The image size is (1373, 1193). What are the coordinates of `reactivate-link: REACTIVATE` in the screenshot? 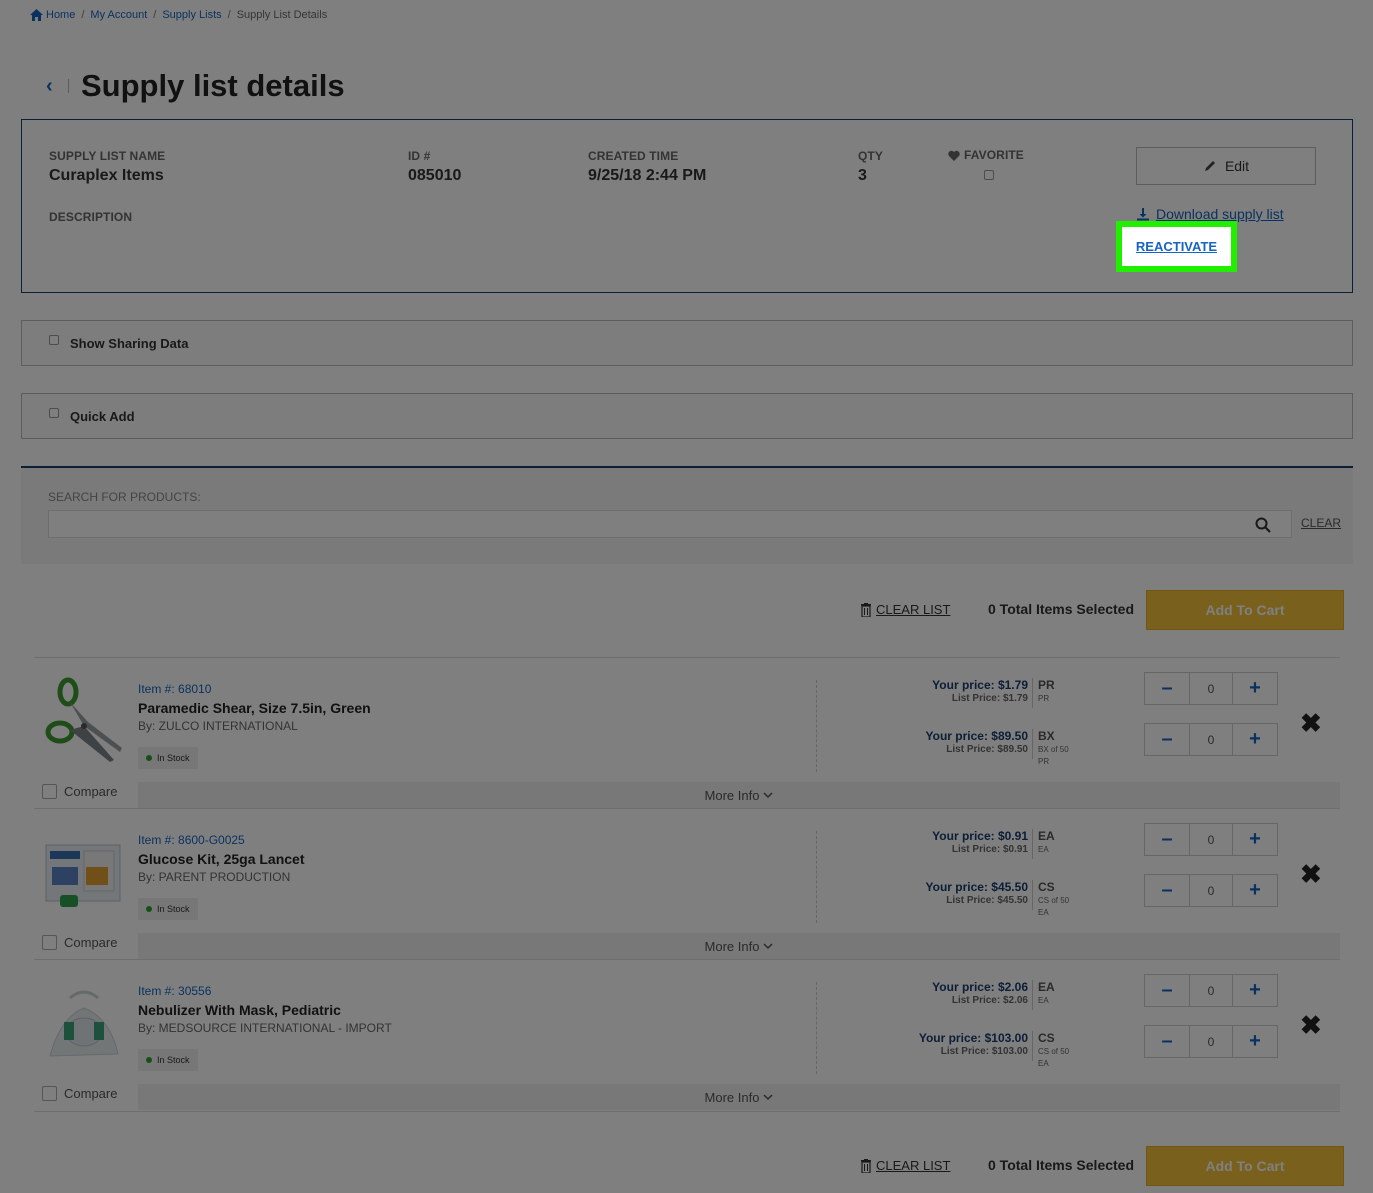 It's located at (1176, 246).